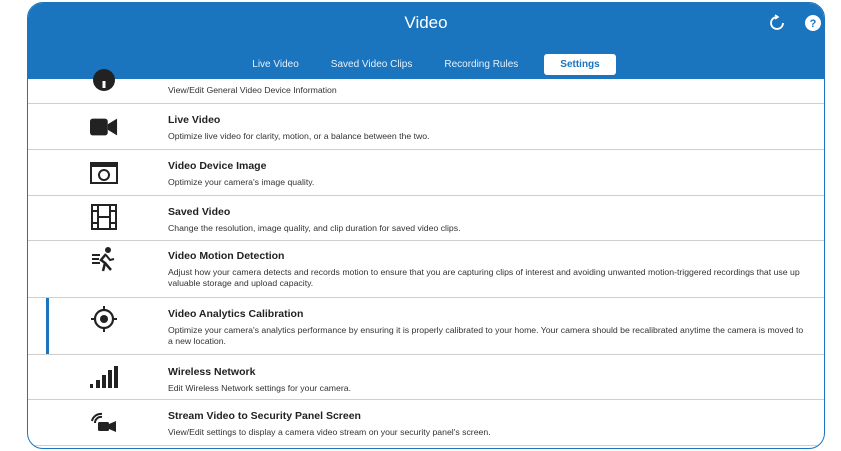  Describe the element at coordinates (275, 64) in the screenshot. I see `tab-live-video: Live Video` at that location.